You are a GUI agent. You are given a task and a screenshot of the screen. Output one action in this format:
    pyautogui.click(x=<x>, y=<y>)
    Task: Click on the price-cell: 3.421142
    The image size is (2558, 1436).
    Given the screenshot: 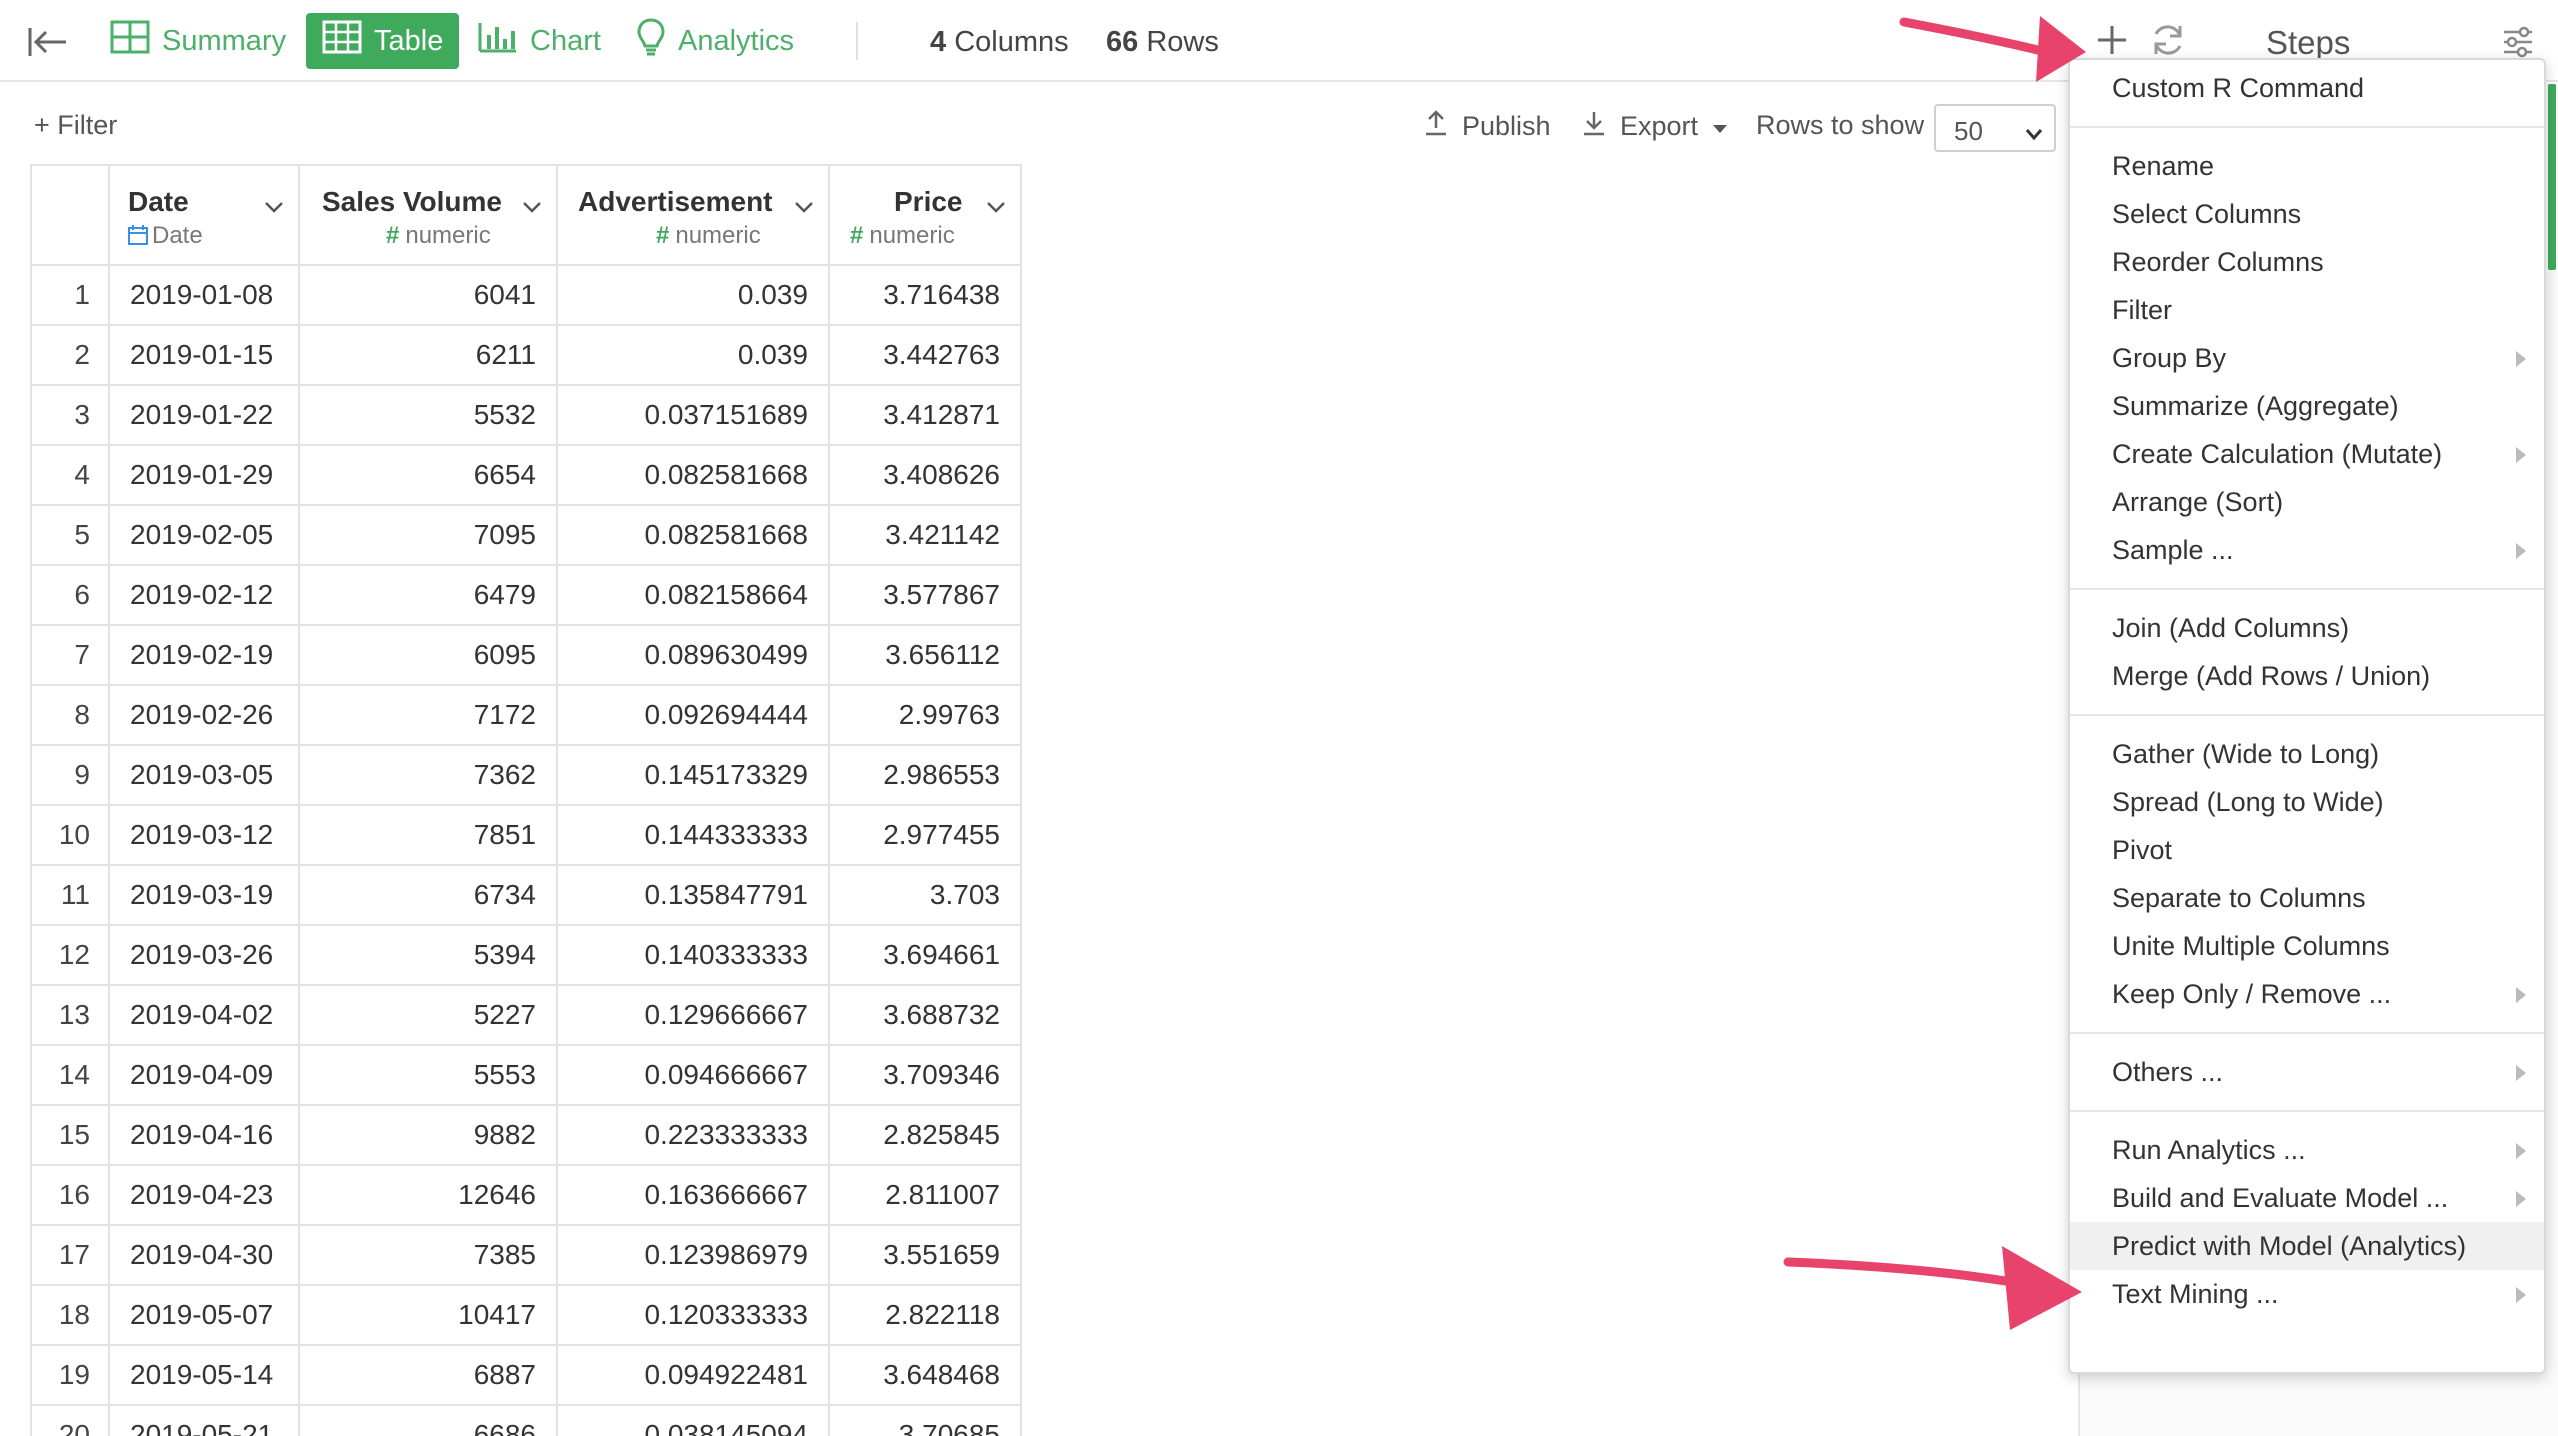 What is the action you would take?
    pyautogui.click(x=925, y=535)
    